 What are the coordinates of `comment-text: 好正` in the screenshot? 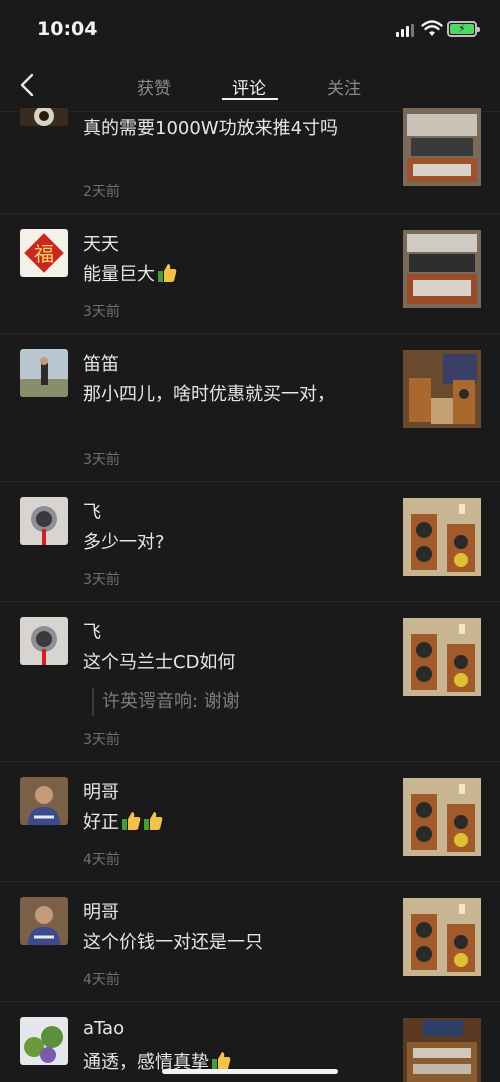 It's located at (123, 821).